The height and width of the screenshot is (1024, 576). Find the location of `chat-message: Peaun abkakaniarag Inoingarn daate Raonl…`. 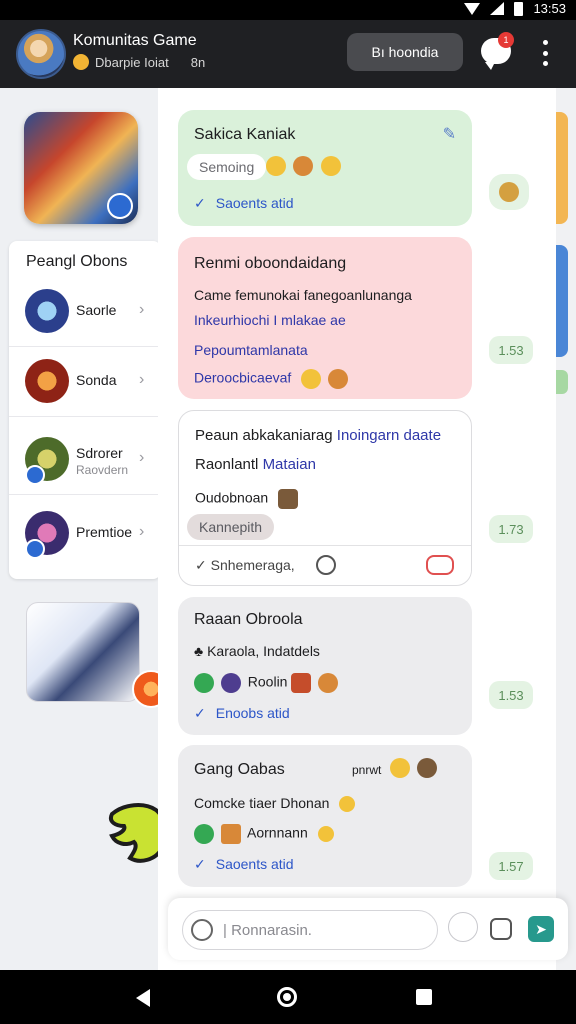

chat-message: Peaun abkakaniarag Inoingarn daate Raonl… is located at coordinates (325, 498).